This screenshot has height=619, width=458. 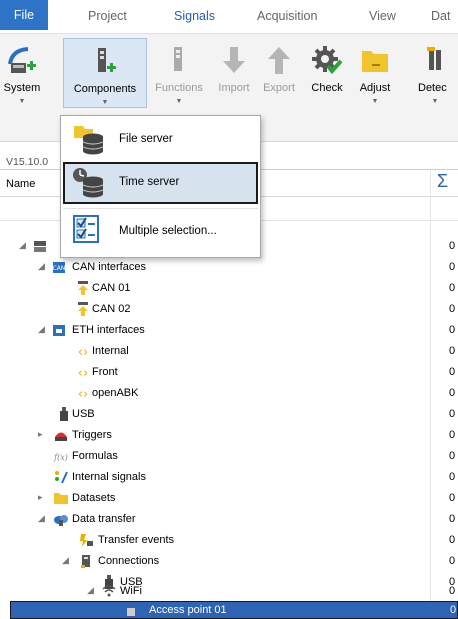 What do you see at coordinates (109, 591) in the screenshot?
I see `wifi-icon` at bounding box center [109, 591].